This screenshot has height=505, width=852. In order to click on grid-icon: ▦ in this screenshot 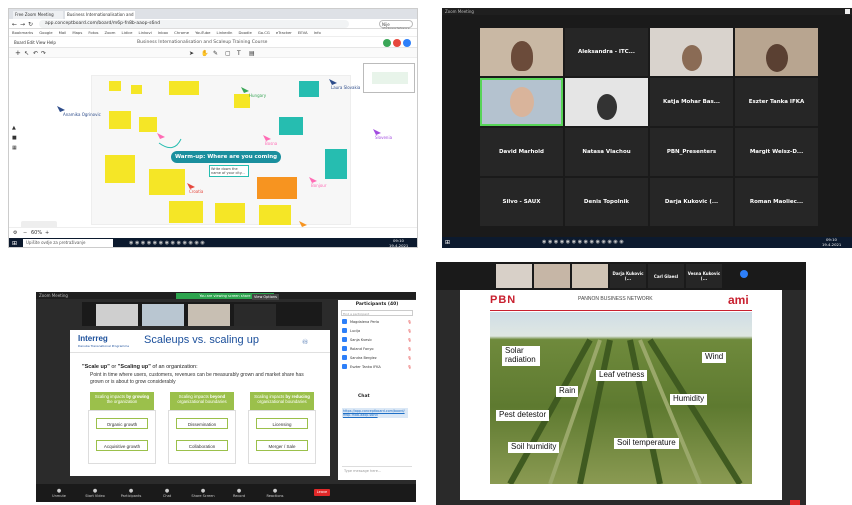, I will do `click(14, 148)`.